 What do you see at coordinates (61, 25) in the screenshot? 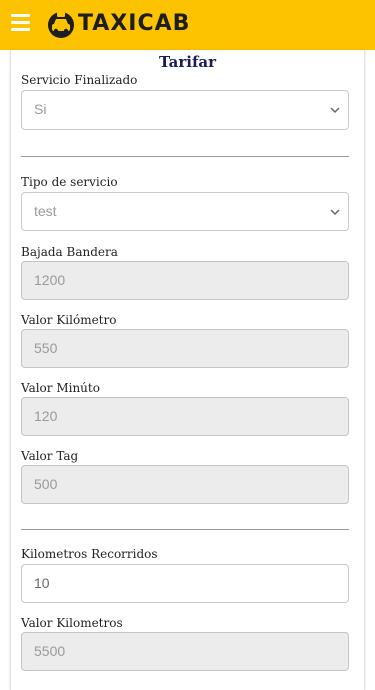
I see `taxi-icon` at bounding box center [61, 25].